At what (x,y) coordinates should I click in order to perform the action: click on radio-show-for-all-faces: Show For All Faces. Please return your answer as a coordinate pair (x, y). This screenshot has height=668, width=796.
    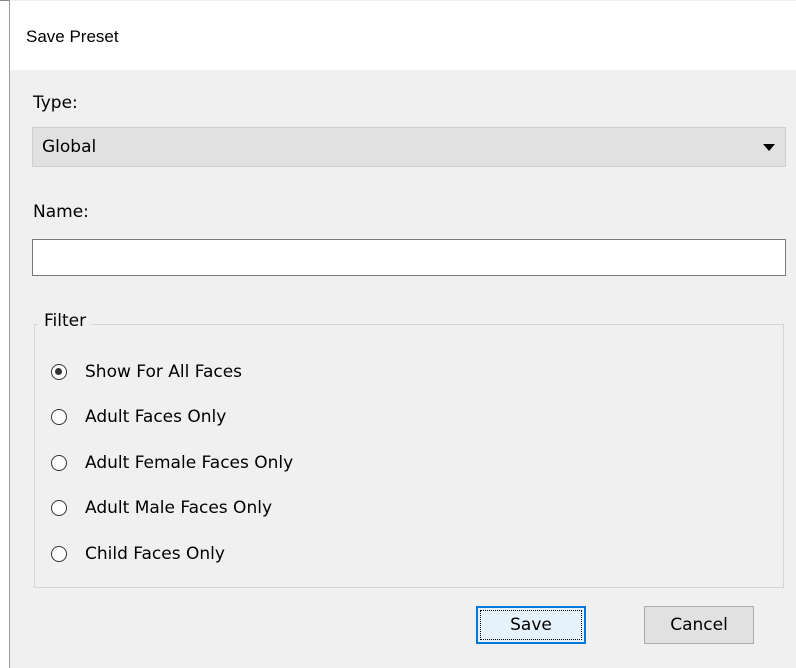
    Looking at the image, I should click on (146, 372).